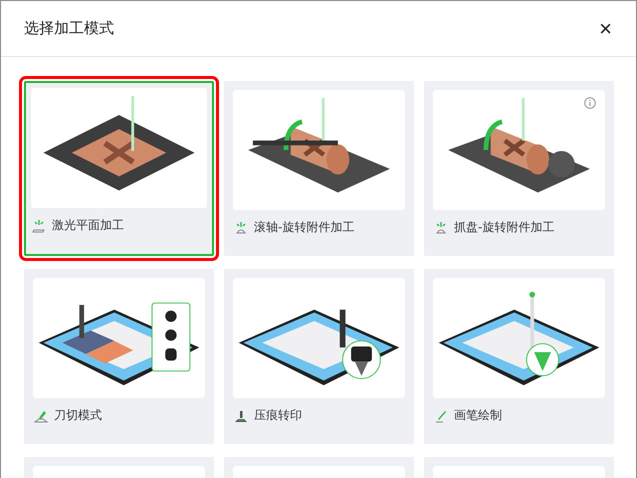 The height and width of the screenshot is (478, 637). Describe the element at coordinates (519, 168) in the screenshot. I see `mode-card: 抓盘-旋转附件加工` at that location.